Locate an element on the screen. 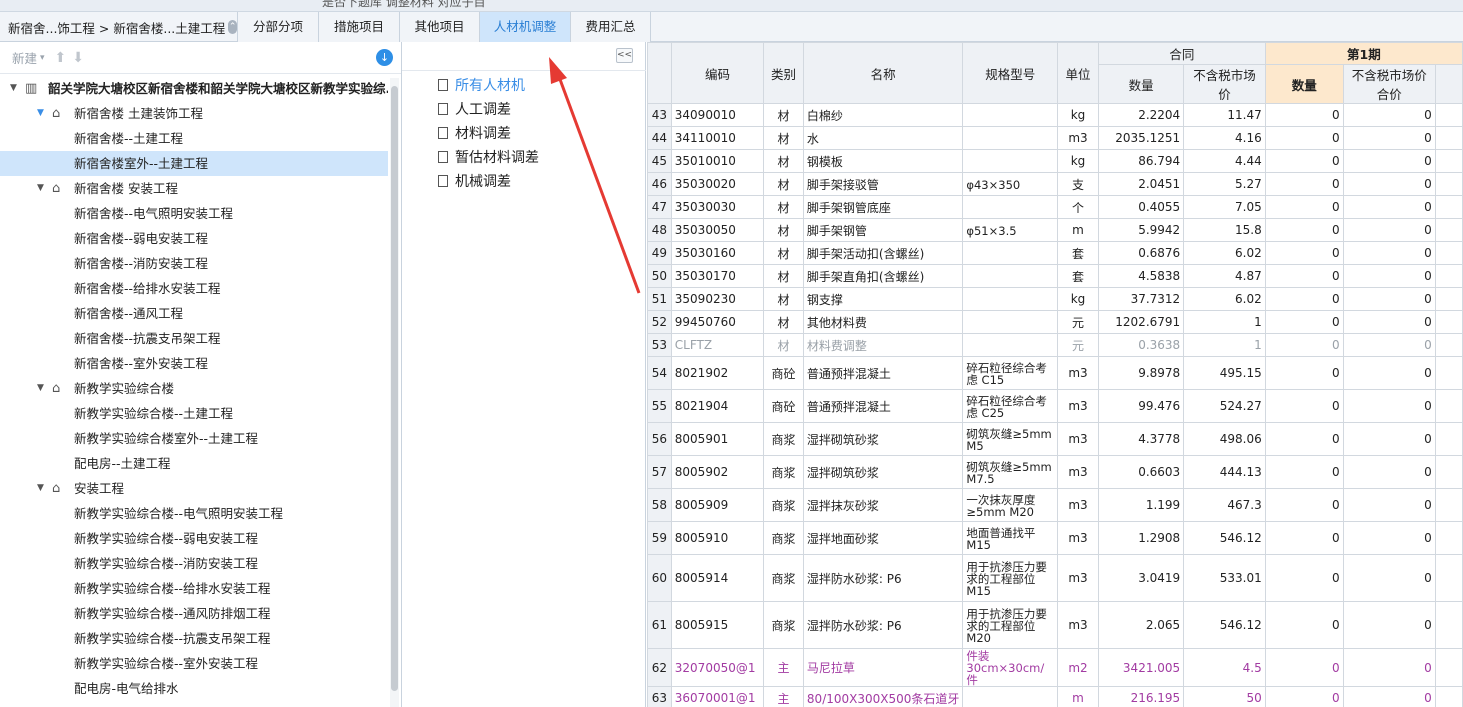  cell-spec: 碎石粒径综合考虑 C15 is located at coordinates (1010, 373).